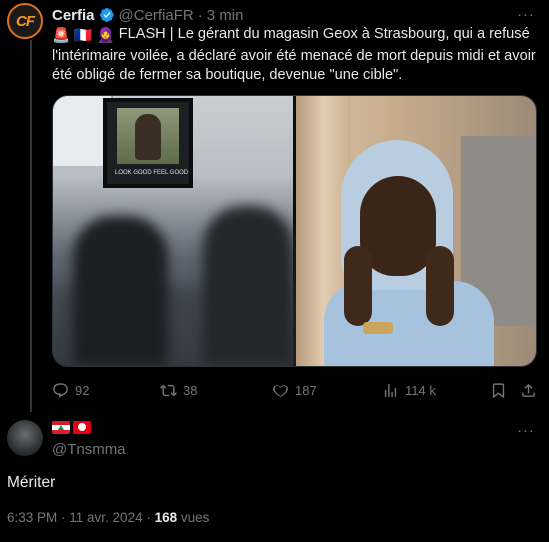 This screenshot has height=542, width=549. What do you see at coordinates (168, 390) in the screenshot?
I see `retweet-icon` at bounding box center [168, 390].